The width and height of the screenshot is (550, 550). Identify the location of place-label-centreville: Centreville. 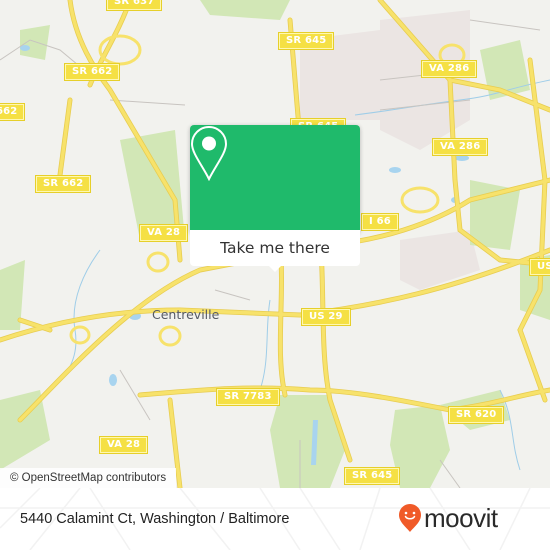
(186, 314).